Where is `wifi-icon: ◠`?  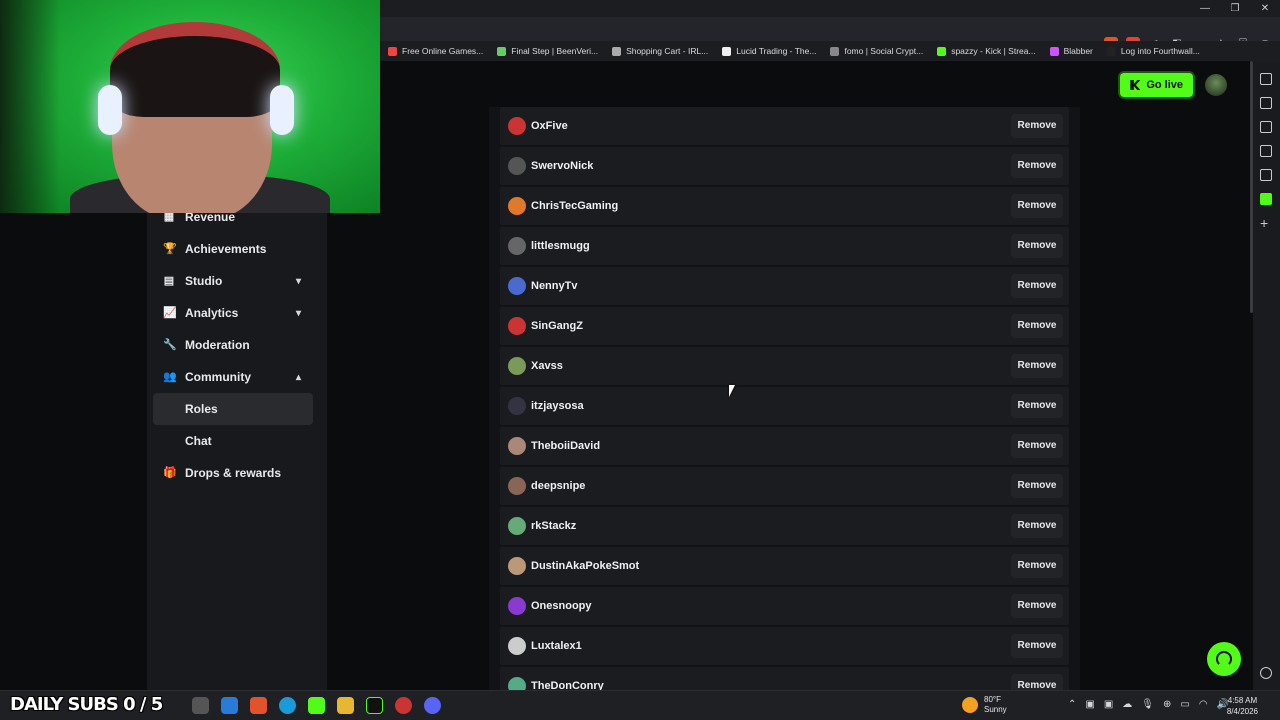 wifi-icon: ◠ is located at coordinates (1203, 704).